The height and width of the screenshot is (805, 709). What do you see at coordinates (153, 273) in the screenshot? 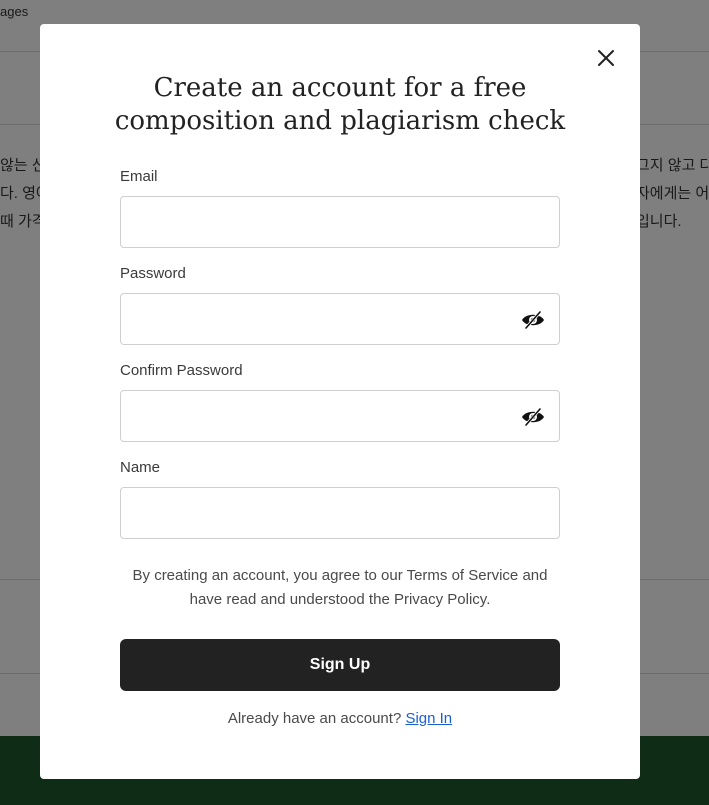
I see `password-label: Password` at bounding box center [153, 273].